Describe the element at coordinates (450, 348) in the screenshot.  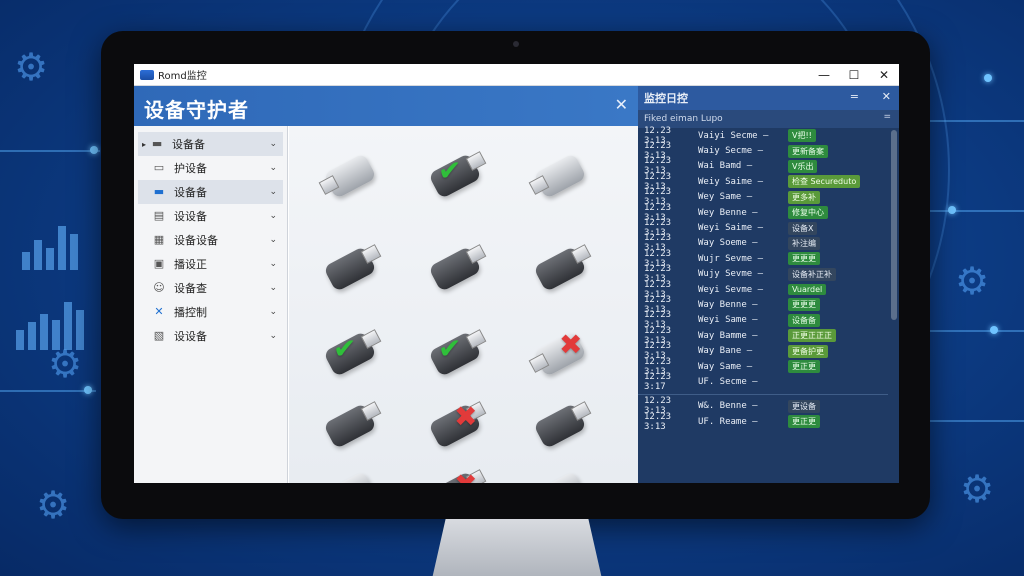
I see `check-icon: ✔` at that location.